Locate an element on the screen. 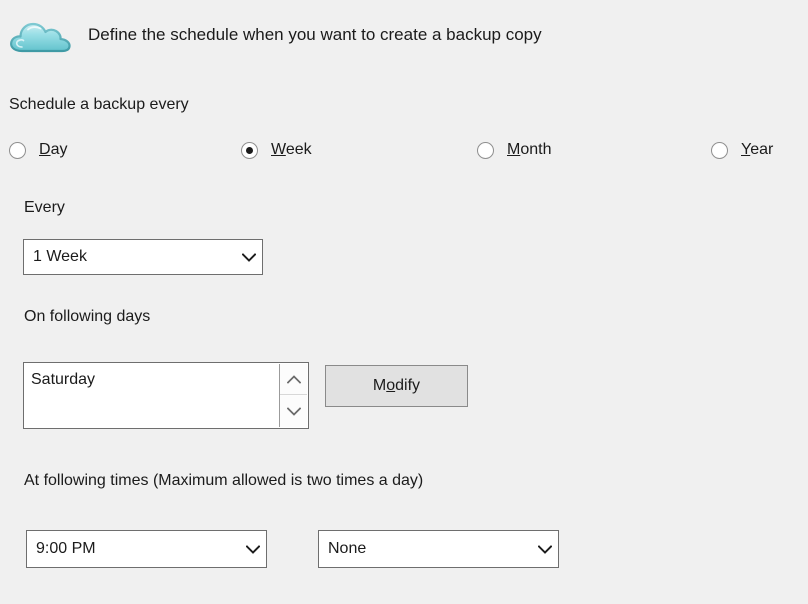 The height and width of the screenshot is (604, 808). radio-label-month: Month is located at coordinates (529, 150).